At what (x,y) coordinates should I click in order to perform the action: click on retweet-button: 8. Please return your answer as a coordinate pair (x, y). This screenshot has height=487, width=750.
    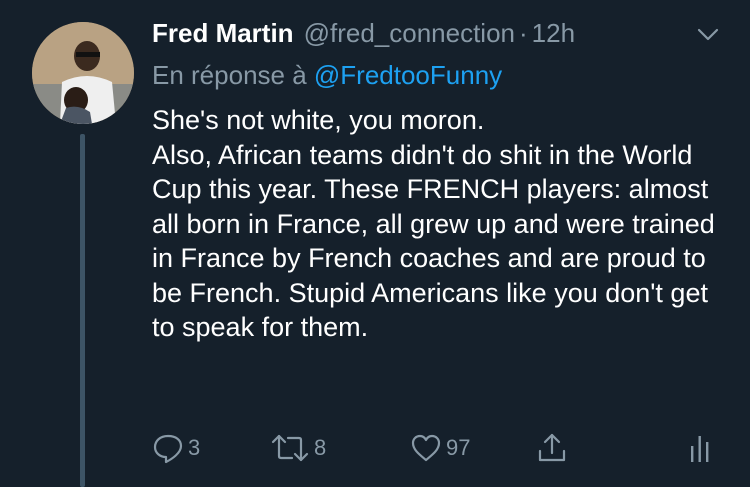
    Looking at the image, I should click on (298, 448).